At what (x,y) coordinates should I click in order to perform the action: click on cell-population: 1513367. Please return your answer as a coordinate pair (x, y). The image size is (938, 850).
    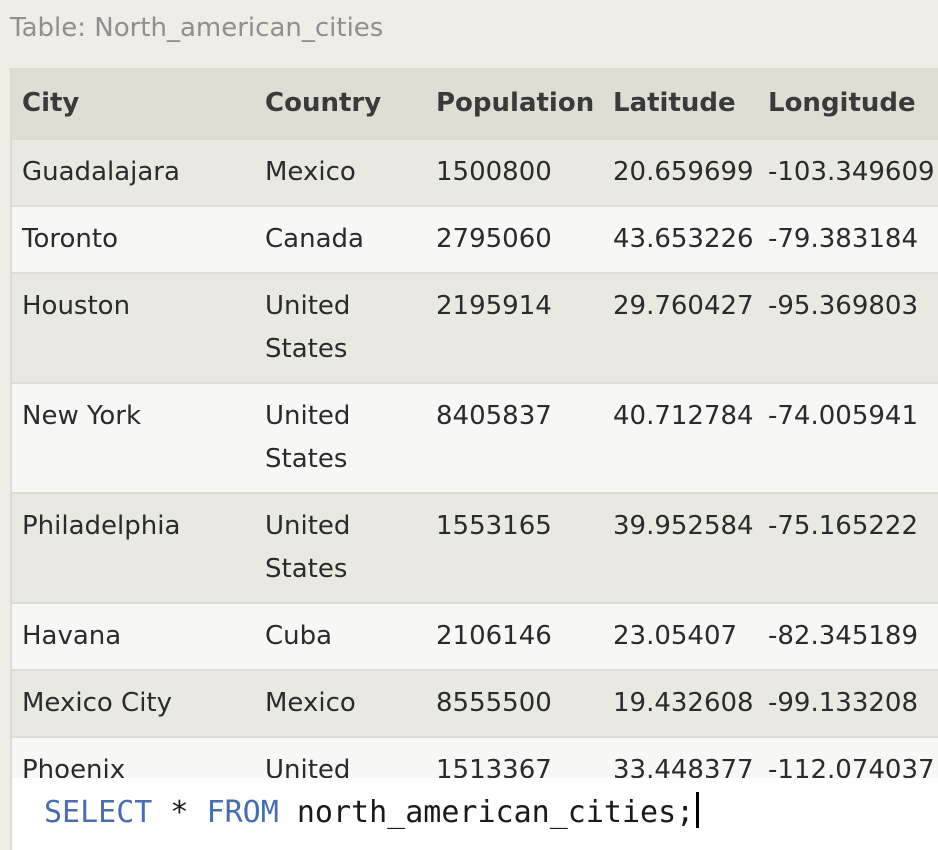
    Looking at the image, I should click on (514, 757).